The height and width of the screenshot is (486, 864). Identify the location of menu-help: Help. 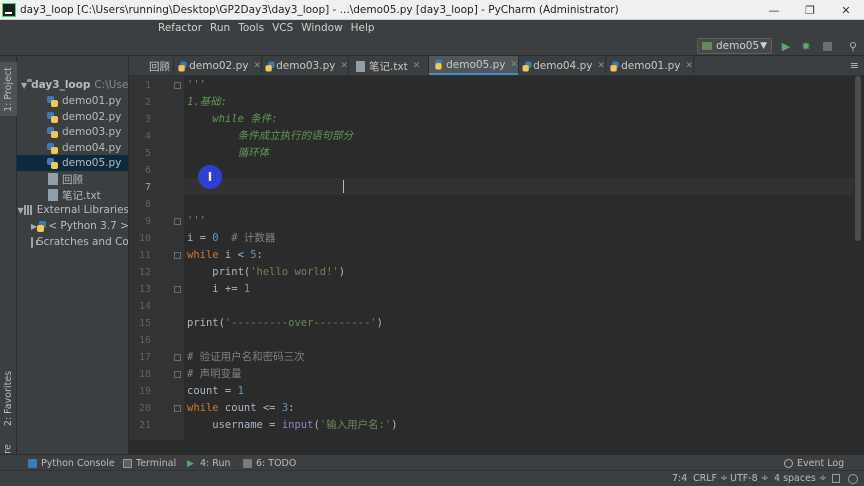
(363, 28).